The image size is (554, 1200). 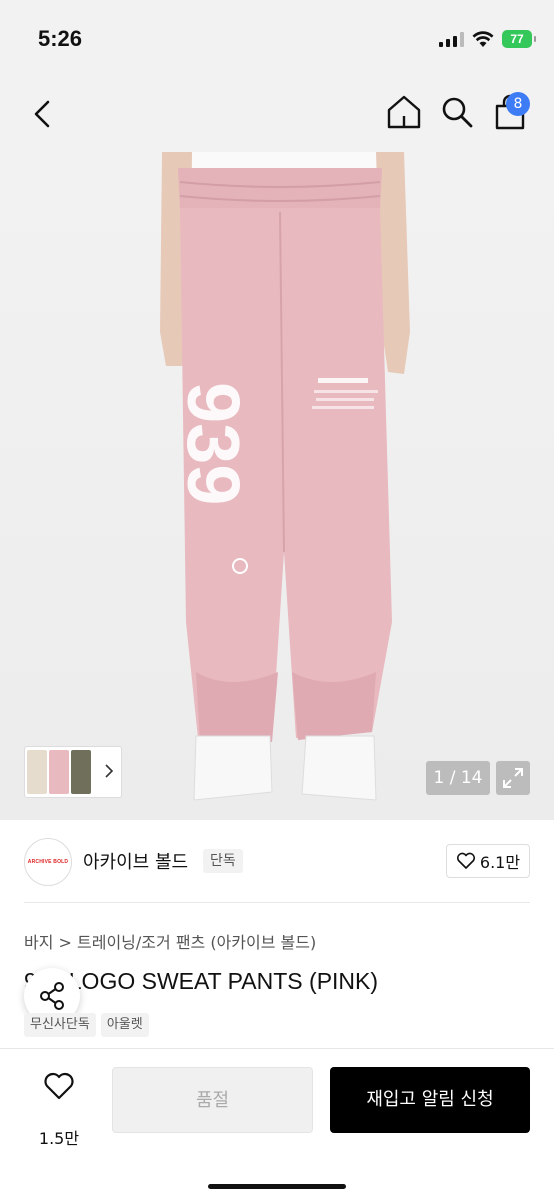 I want to click on thumbnail-beige, so click(x=37, y=772).